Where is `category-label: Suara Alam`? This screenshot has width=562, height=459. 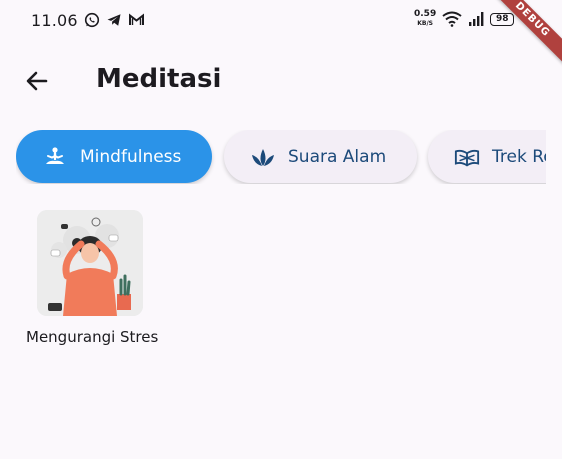 category-label: Suara Alam is located at coordinates (337, 156).